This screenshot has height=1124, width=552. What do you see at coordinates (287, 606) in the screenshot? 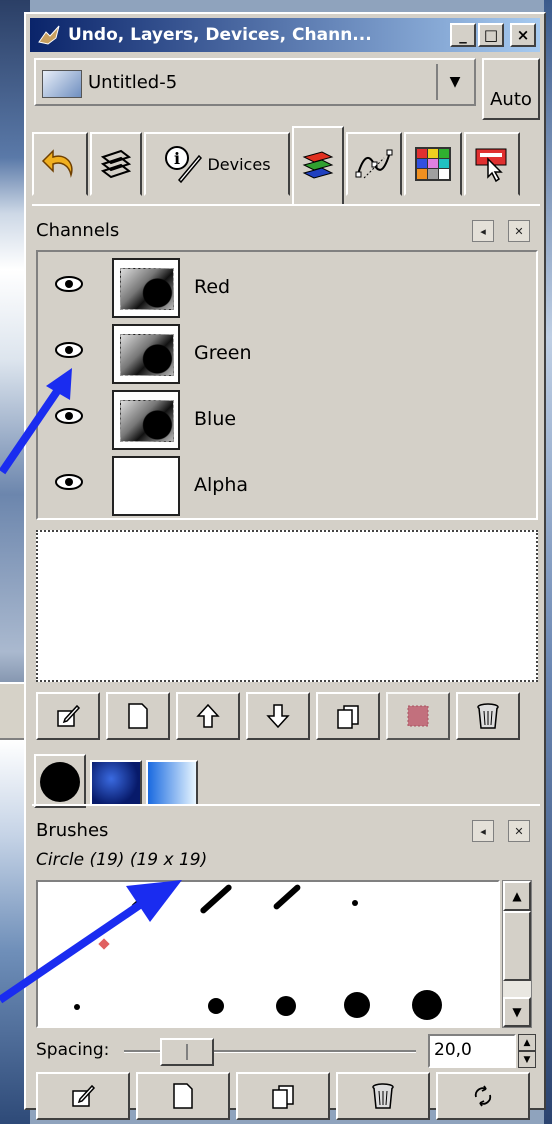
I see `layer-channels-area` at bounding box center [287, 606].